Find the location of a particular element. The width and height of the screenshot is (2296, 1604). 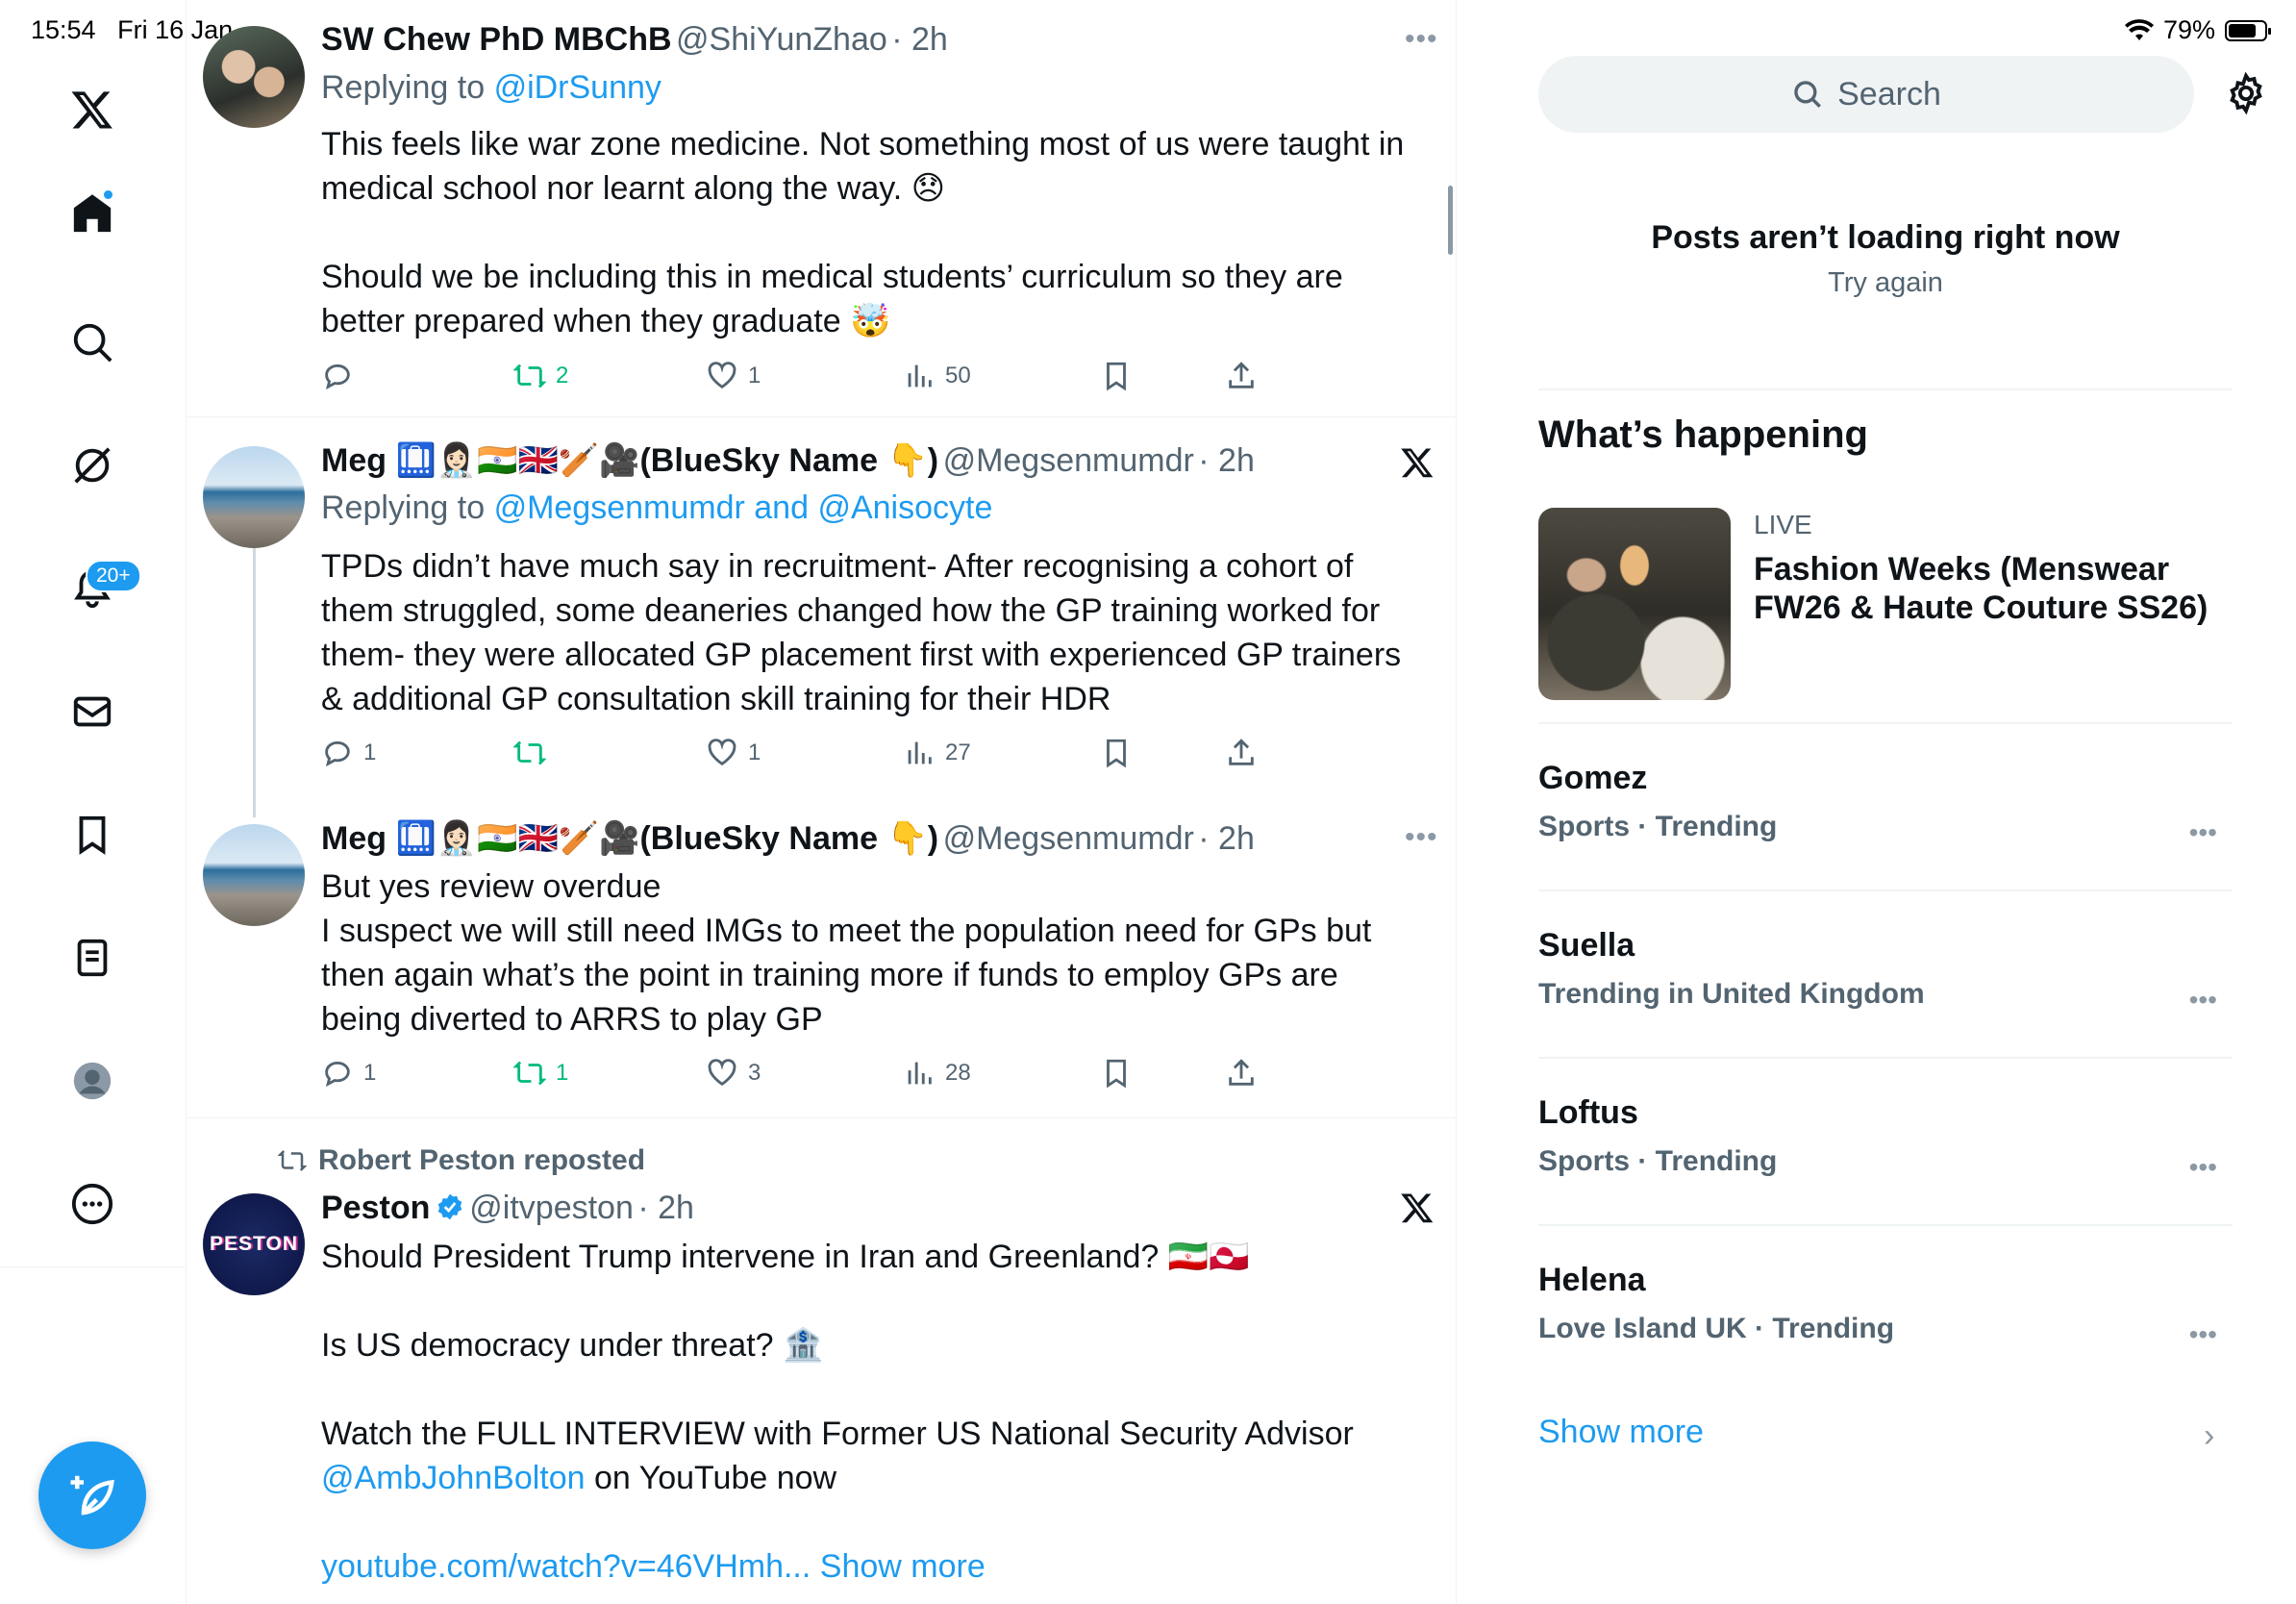

repost-button: 1 is located at coordinates (540, 1073).